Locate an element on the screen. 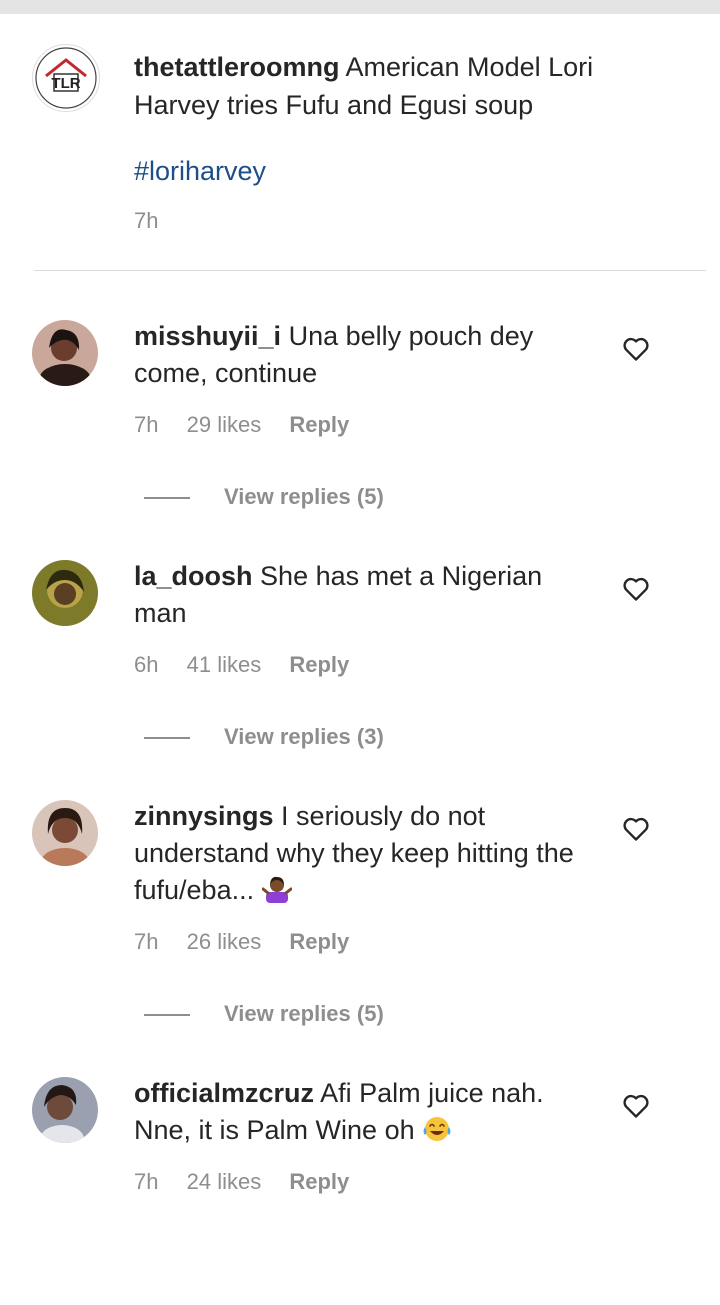 The width and height of the screenshot is (720, 1305). comment-meta: 7h 29 likes Reply is located at coordinates (252, 425).